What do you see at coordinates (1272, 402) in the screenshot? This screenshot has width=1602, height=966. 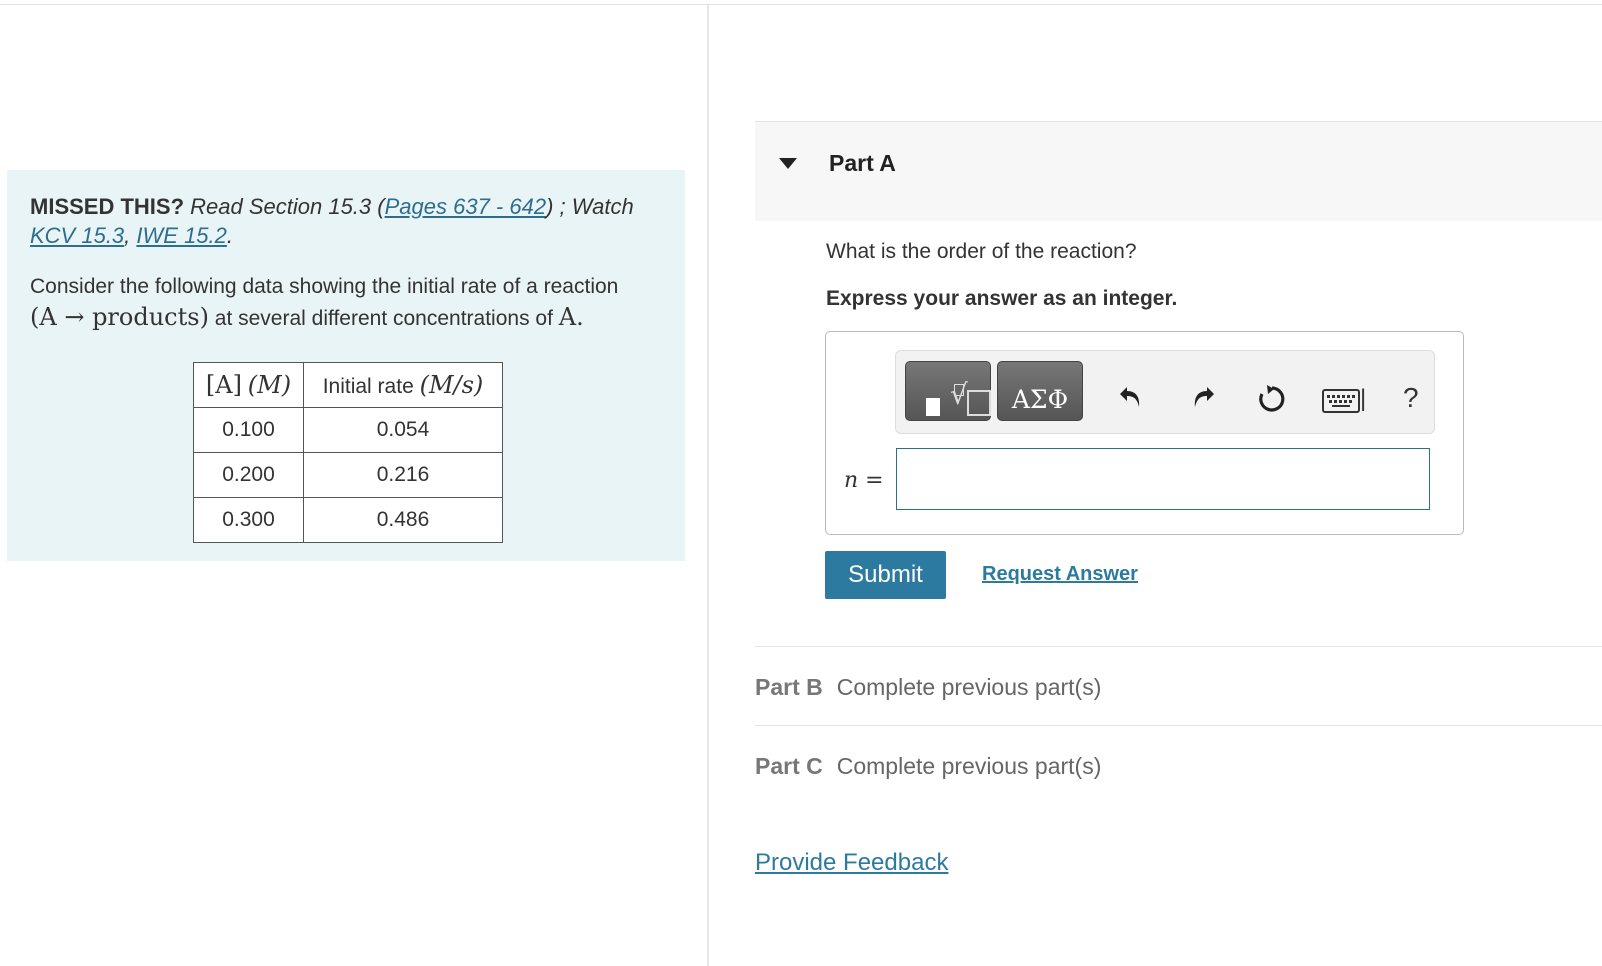 I see `reset-icon` at bounding box center [1272, 402].